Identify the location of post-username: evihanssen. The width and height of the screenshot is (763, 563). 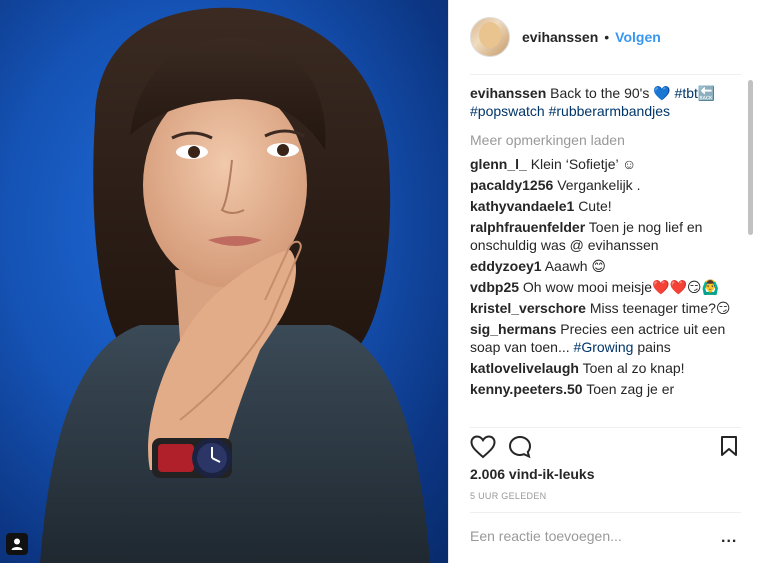
(560, 37).